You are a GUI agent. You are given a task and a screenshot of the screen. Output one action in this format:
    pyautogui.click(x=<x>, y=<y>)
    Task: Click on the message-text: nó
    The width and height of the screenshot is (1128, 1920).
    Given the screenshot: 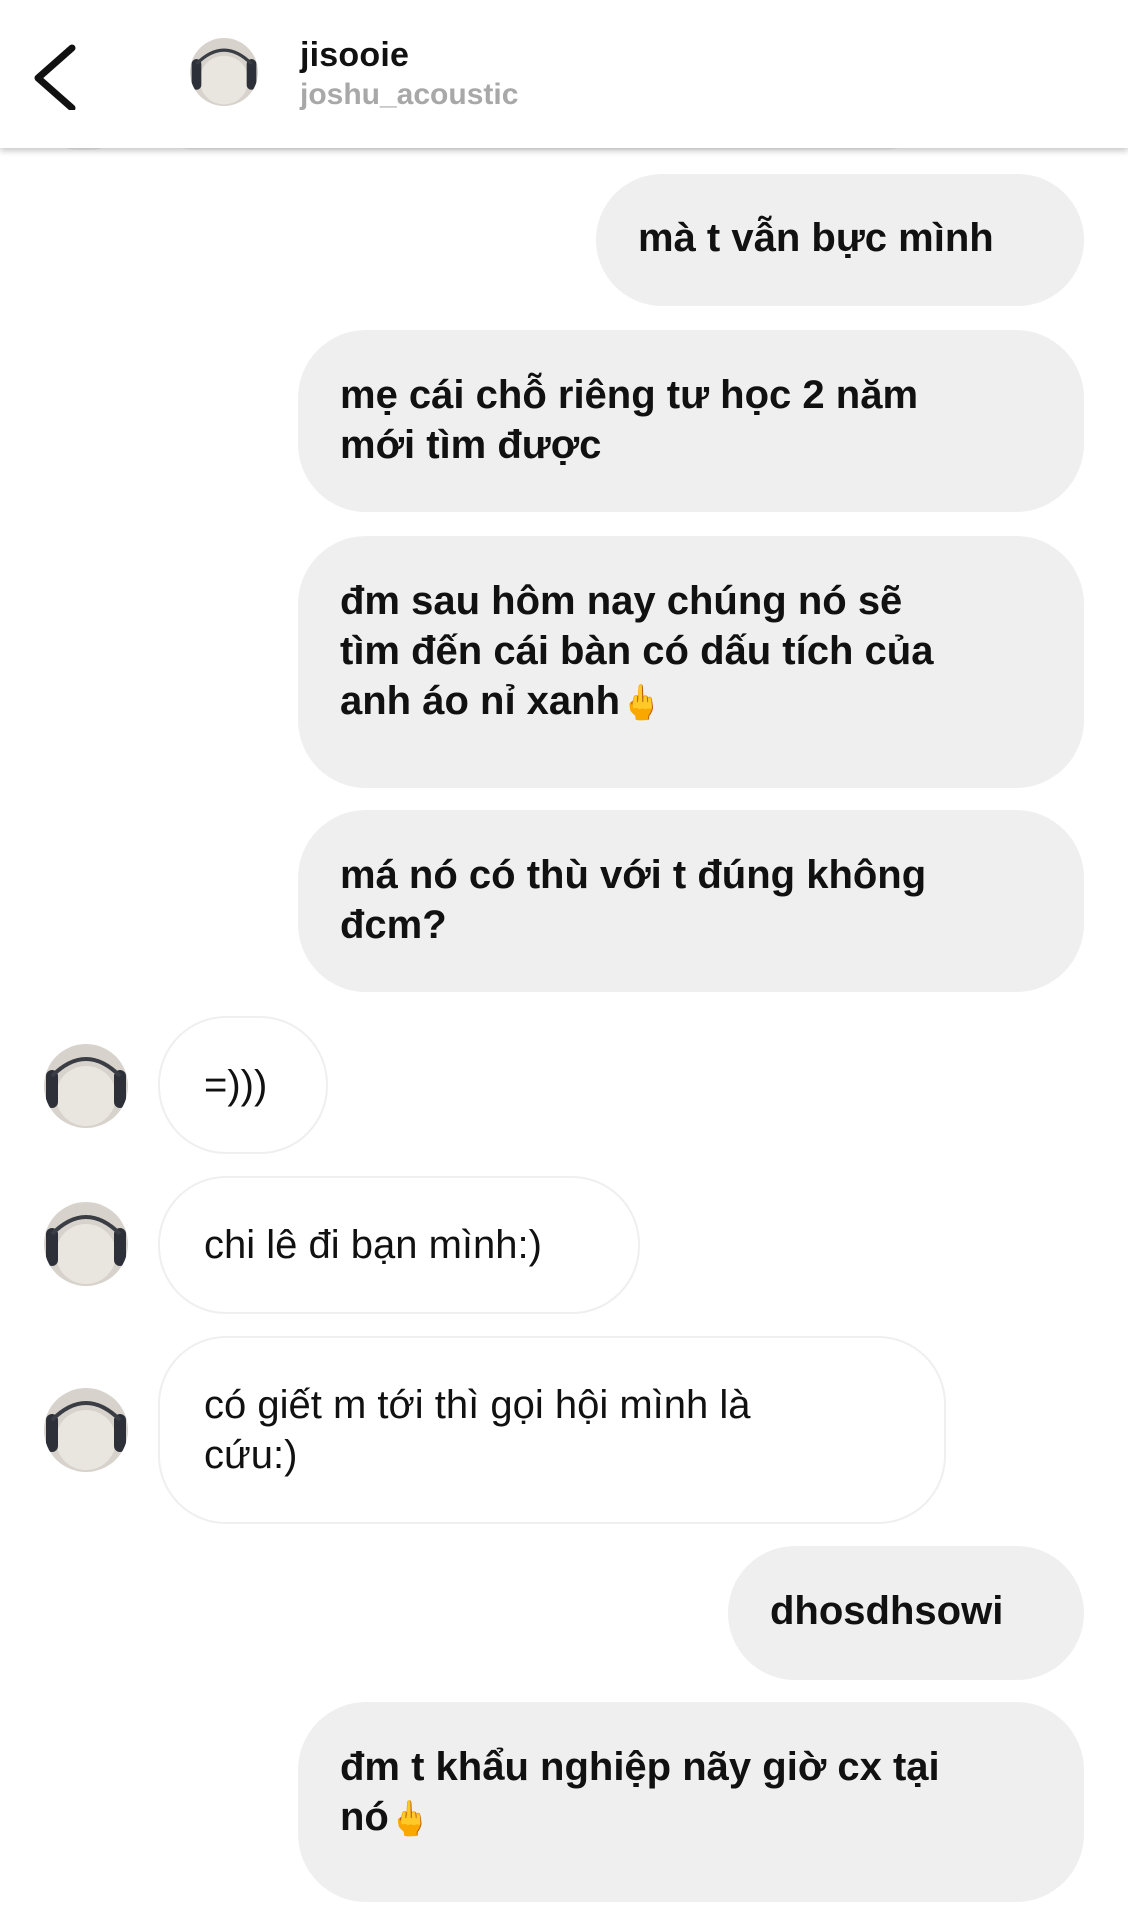 What is the action you would take?
    pyautogui.click(x=364, y=1817)
    